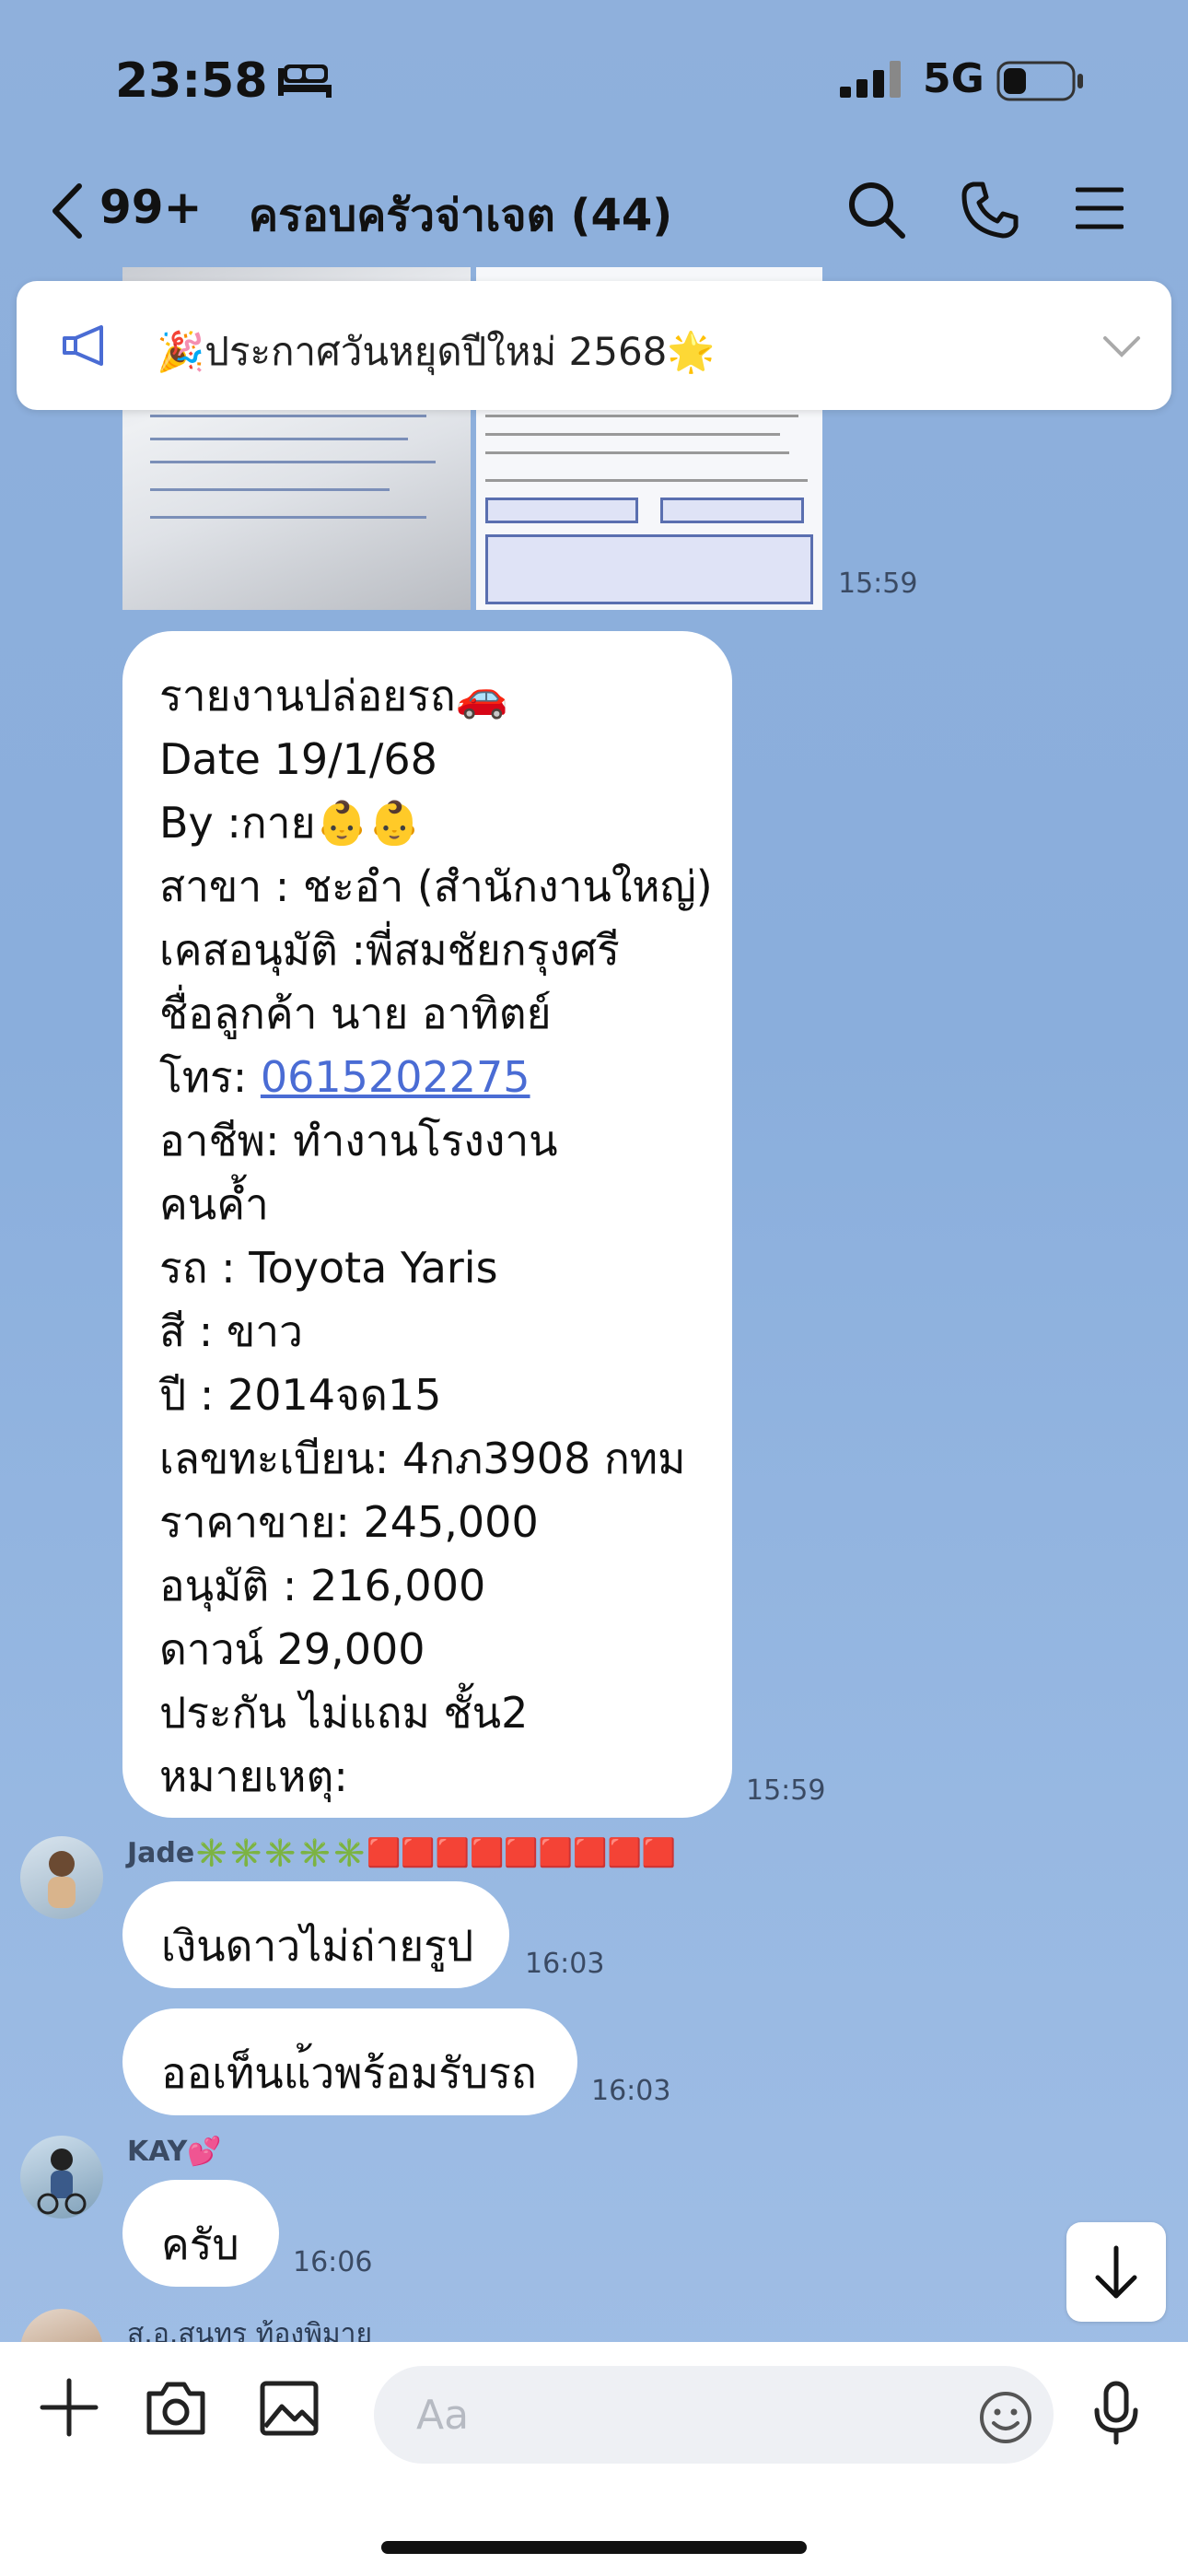 Image resolution: width=1188 pixels, height=2576 pixels. What do you see at coordinates (174, 2152) in the screenshot?
I see `sender-name: KAY💕` at bounding box center [174, 2152].